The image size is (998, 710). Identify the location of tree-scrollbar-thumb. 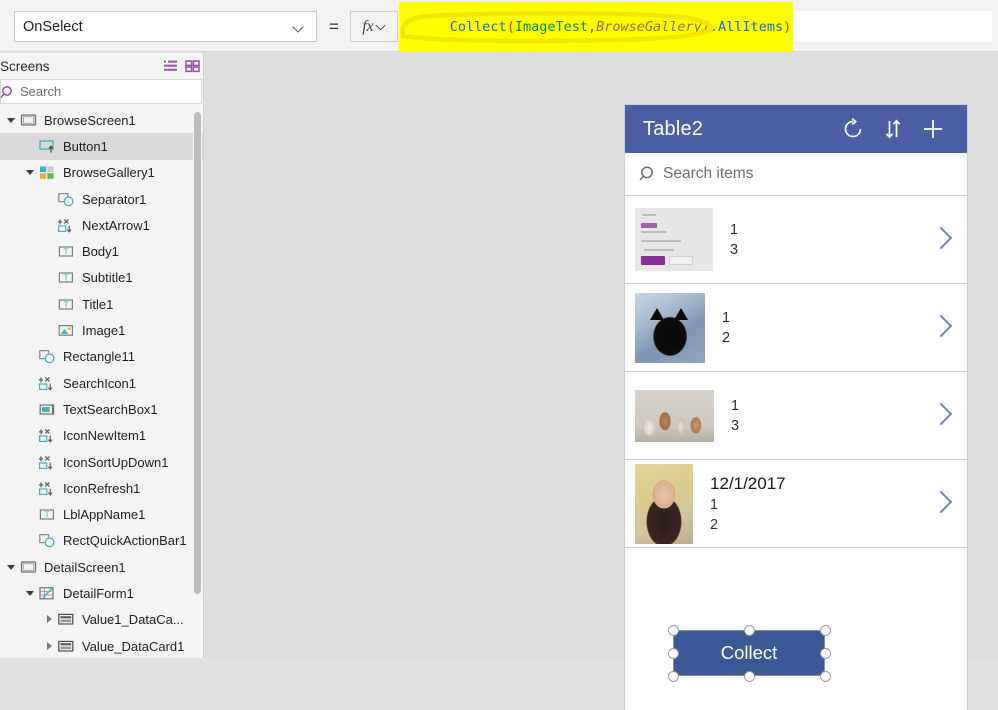
(197, 353).